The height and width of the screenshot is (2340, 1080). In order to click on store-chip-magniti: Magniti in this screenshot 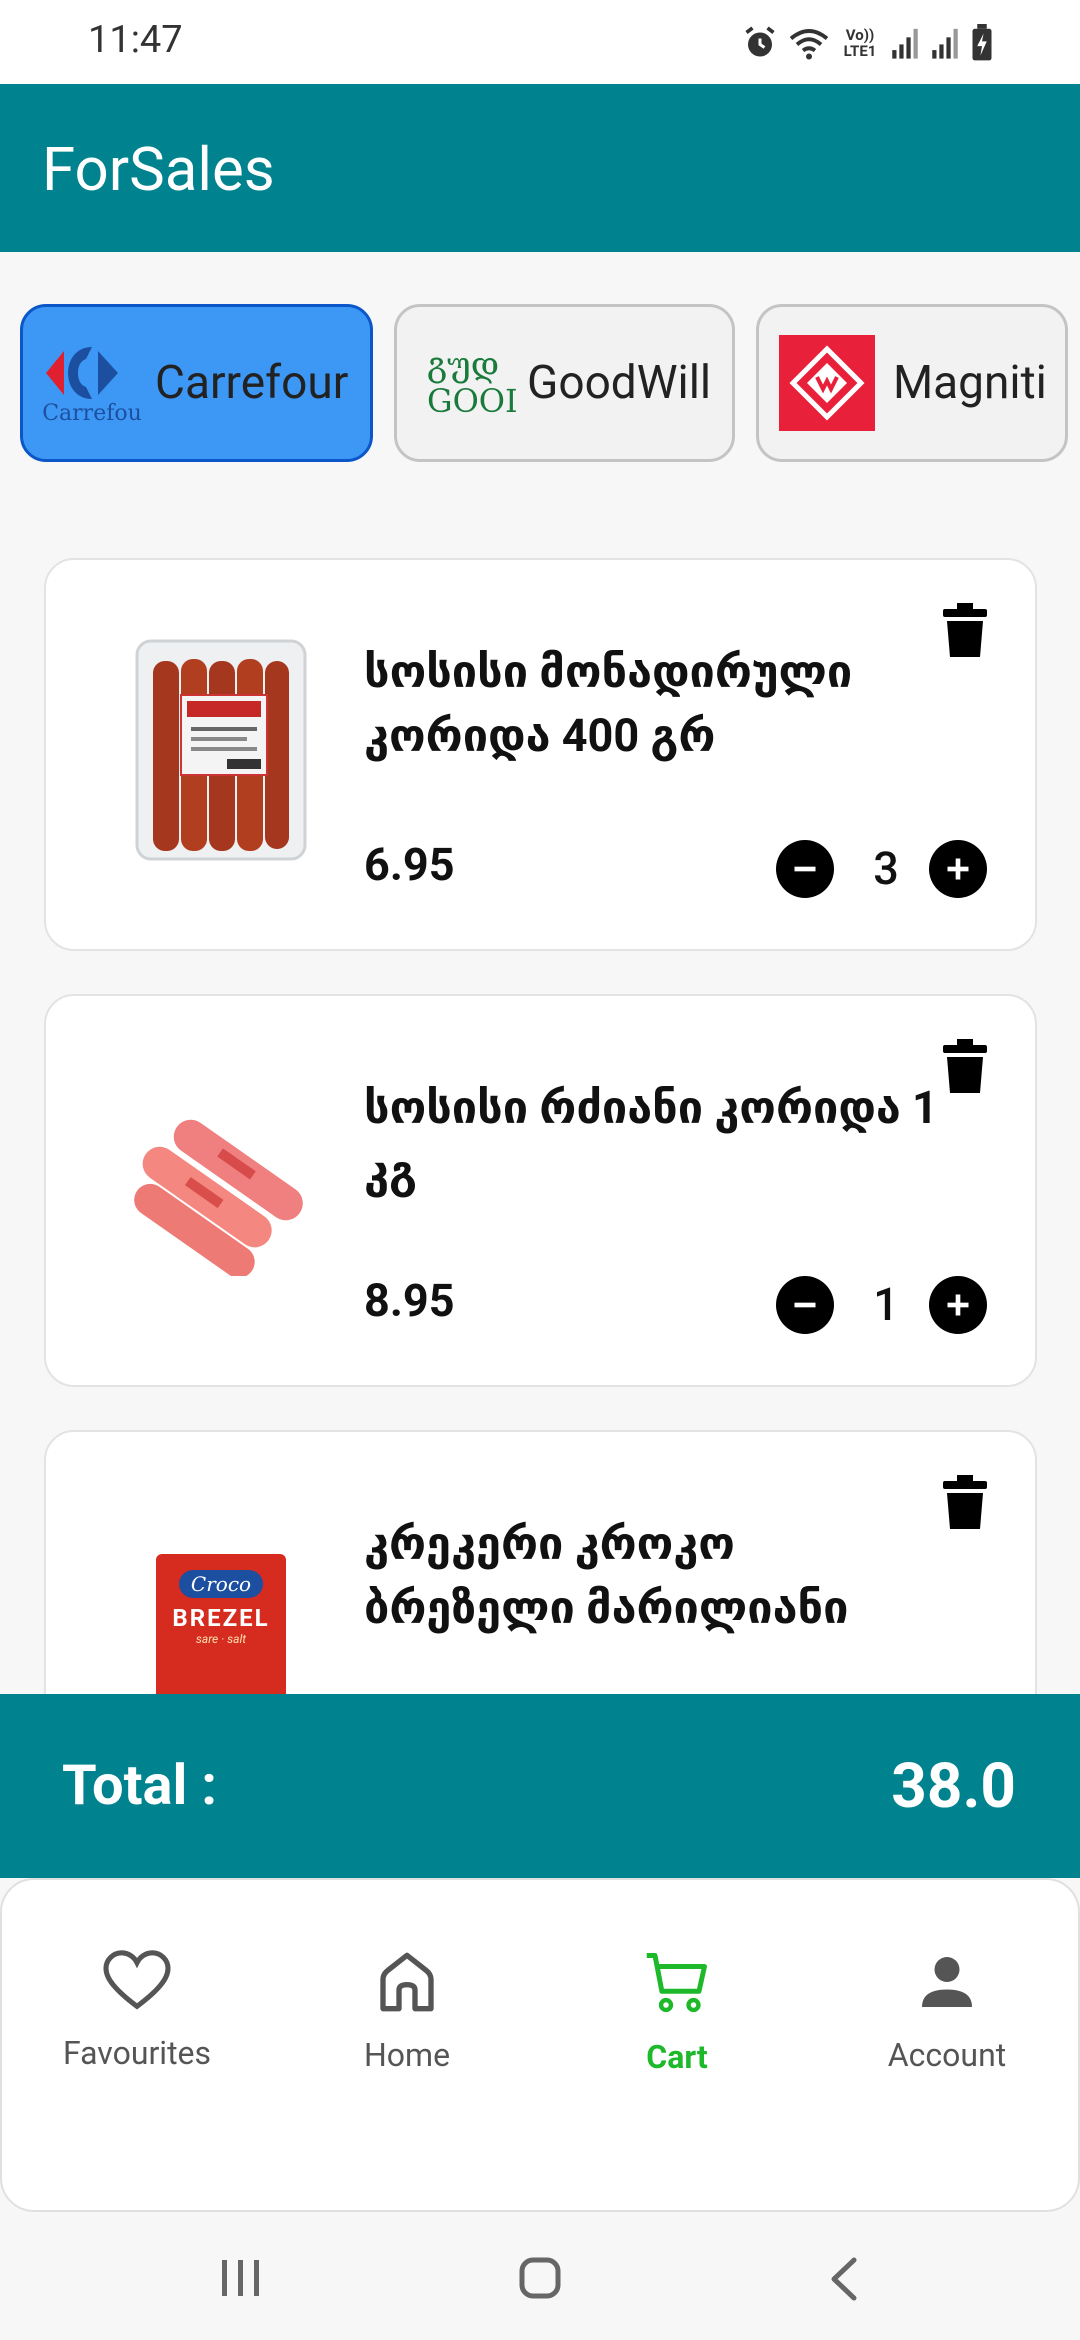, I will do `click(912, 383)`.